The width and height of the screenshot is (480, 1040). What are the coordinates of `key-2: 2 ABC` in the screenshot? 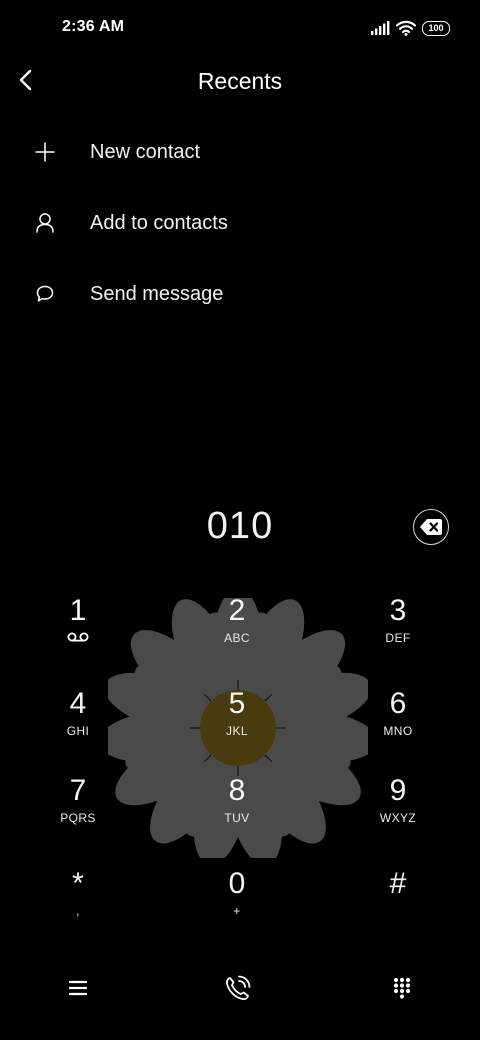 It's located at (237, 634).